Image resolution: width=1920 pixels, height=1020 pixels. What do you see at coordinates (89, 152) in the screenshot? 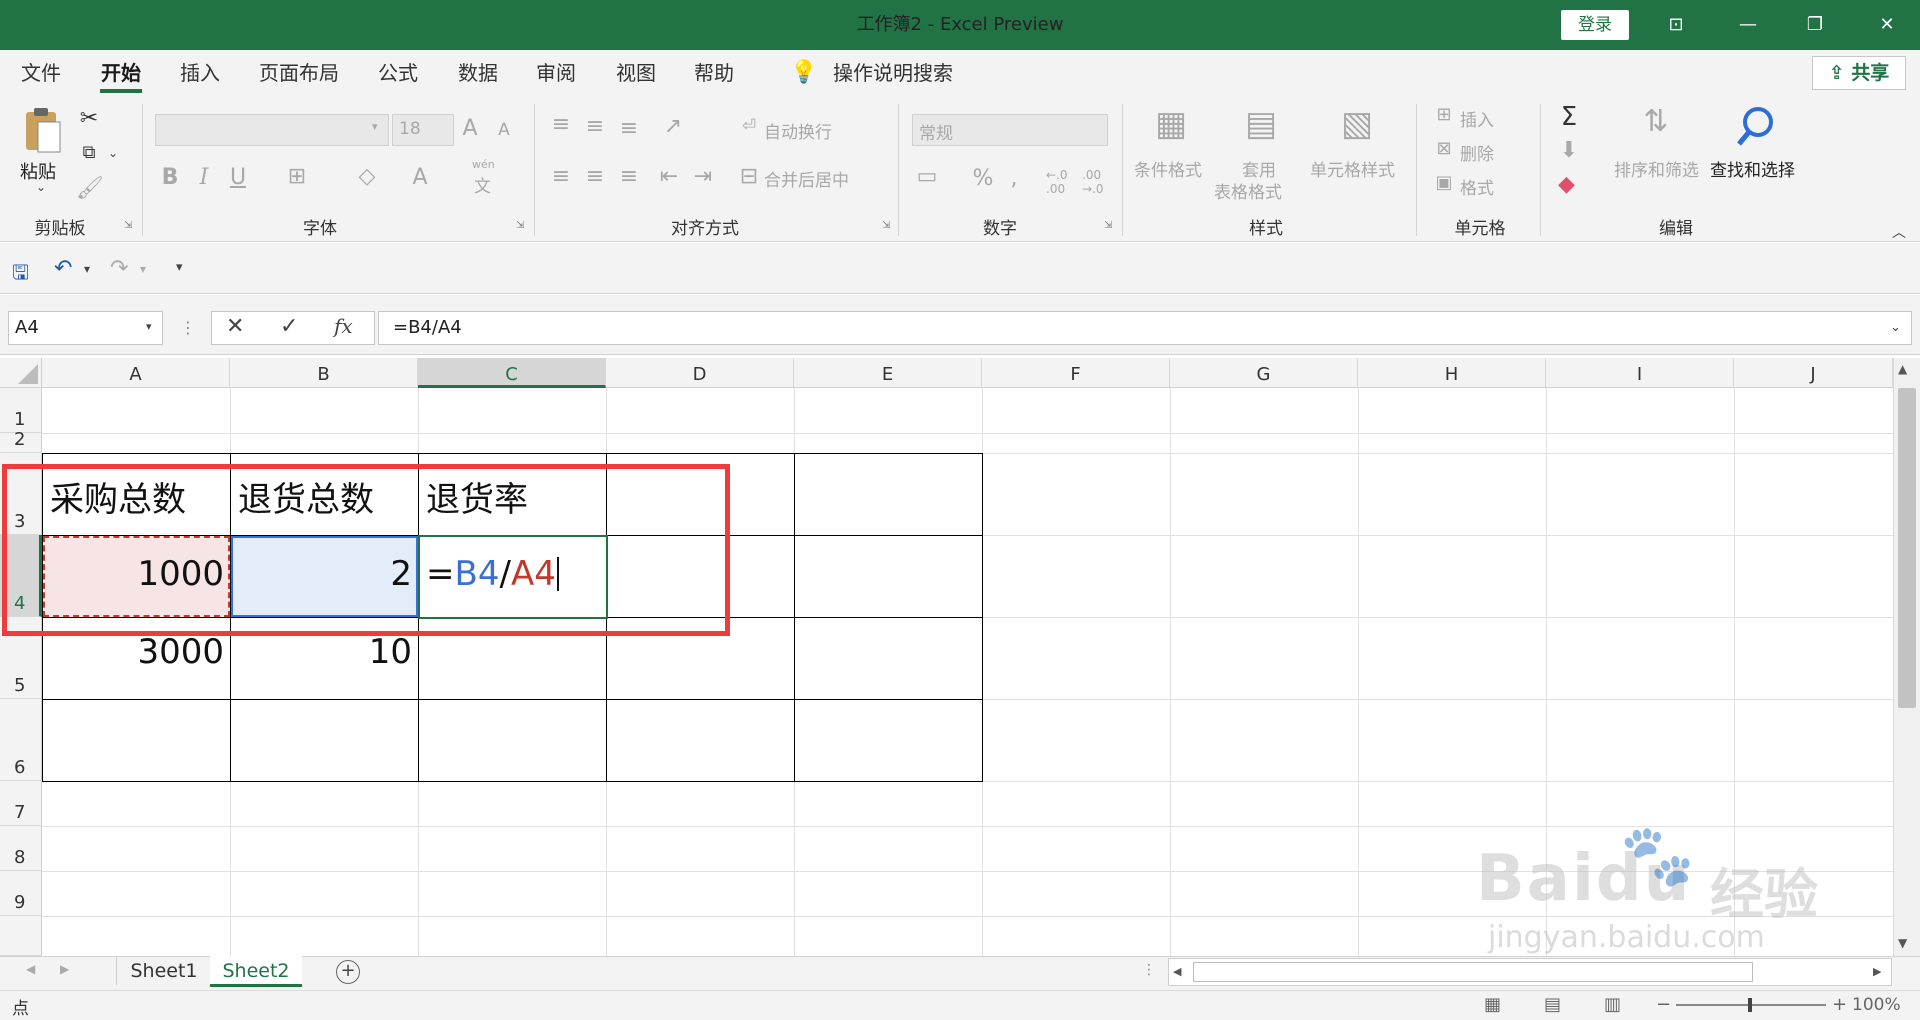
I see `copy-icon: ⧉` at bounding box center [89, 152].